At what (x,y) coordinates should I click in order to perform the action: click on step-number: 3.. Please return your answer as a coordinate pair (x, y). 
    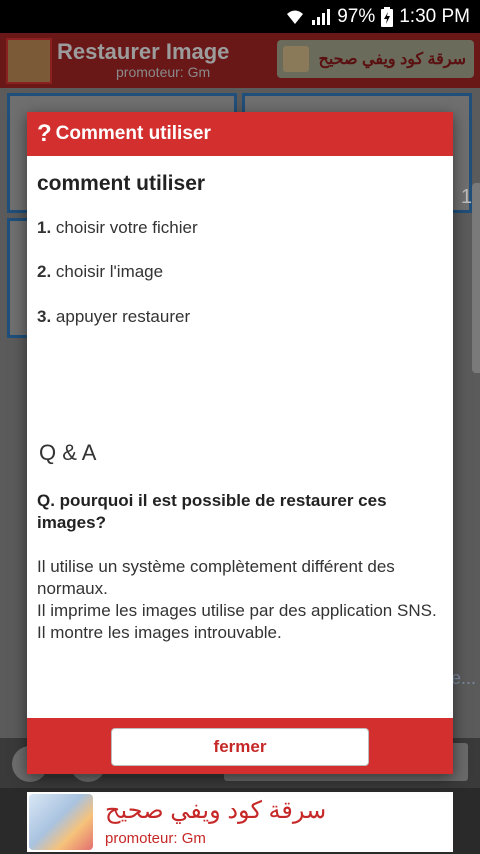
    Looking at the image, I should click on (44, 316).